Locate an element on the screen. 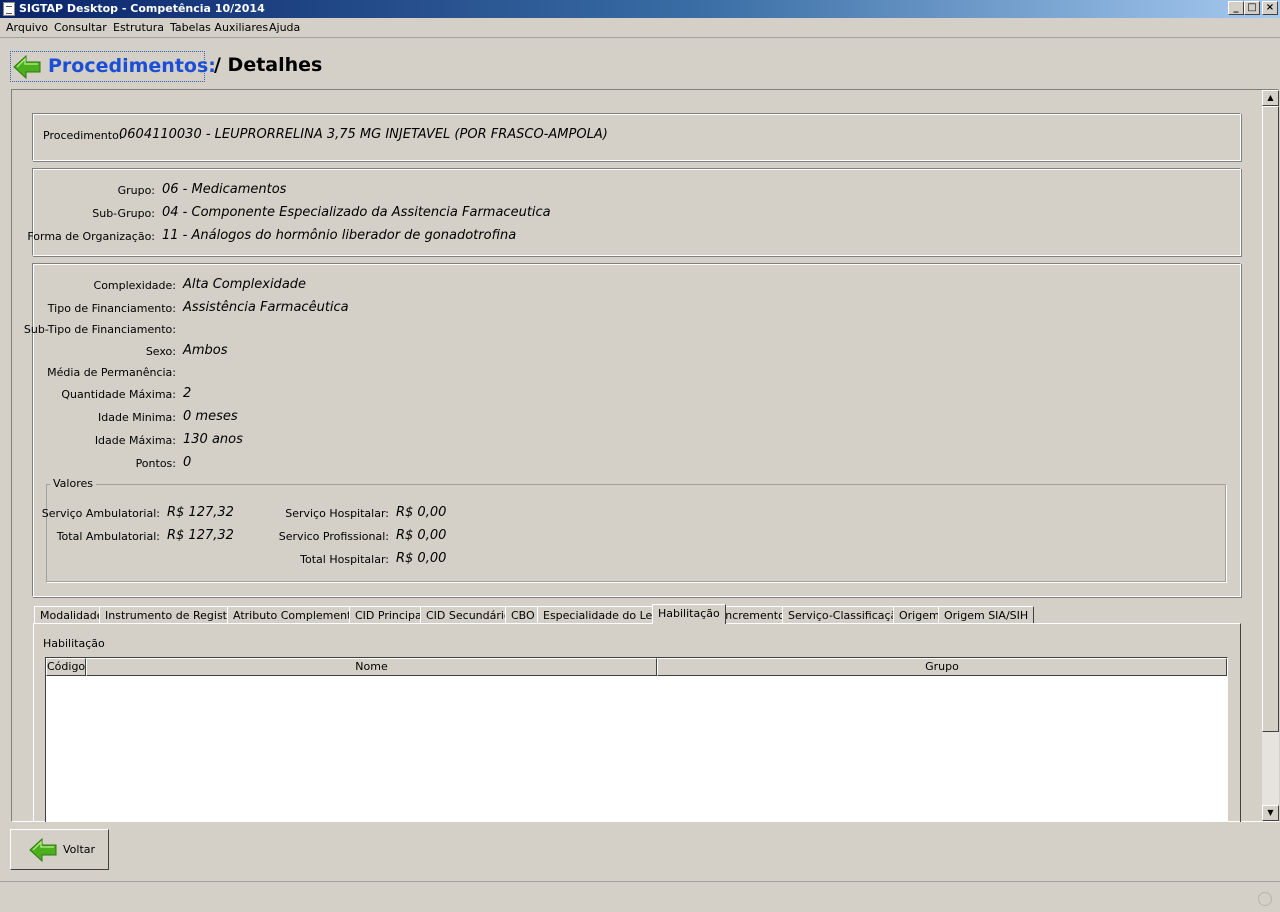 This screenshot has width=1280, height=912. menu-arquivo: Arquivo is located at coordinates (27, 27).